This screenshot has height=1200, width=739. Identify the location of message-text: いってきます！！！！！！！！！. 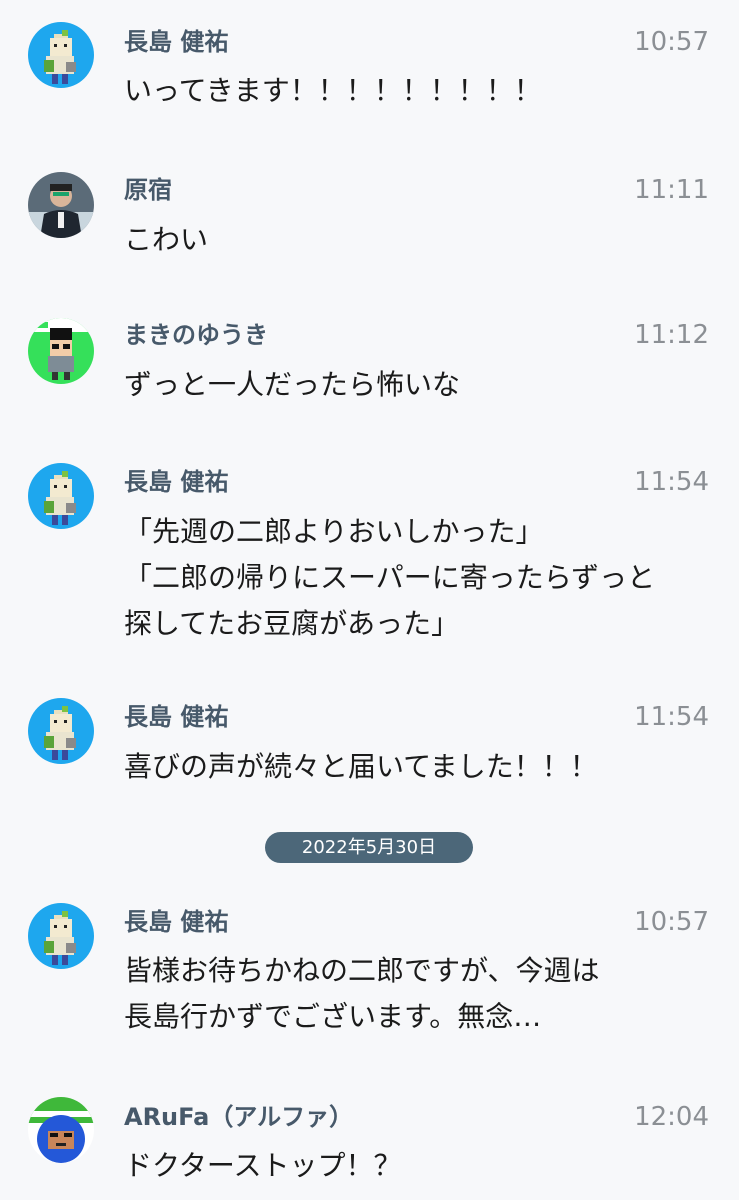
(419, 91).